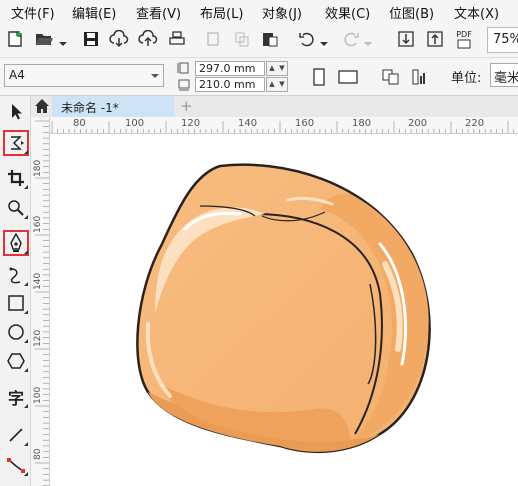 The width and height of the screenshot is (518, 486). I want to click on landscape-icon, so click(348, 77).